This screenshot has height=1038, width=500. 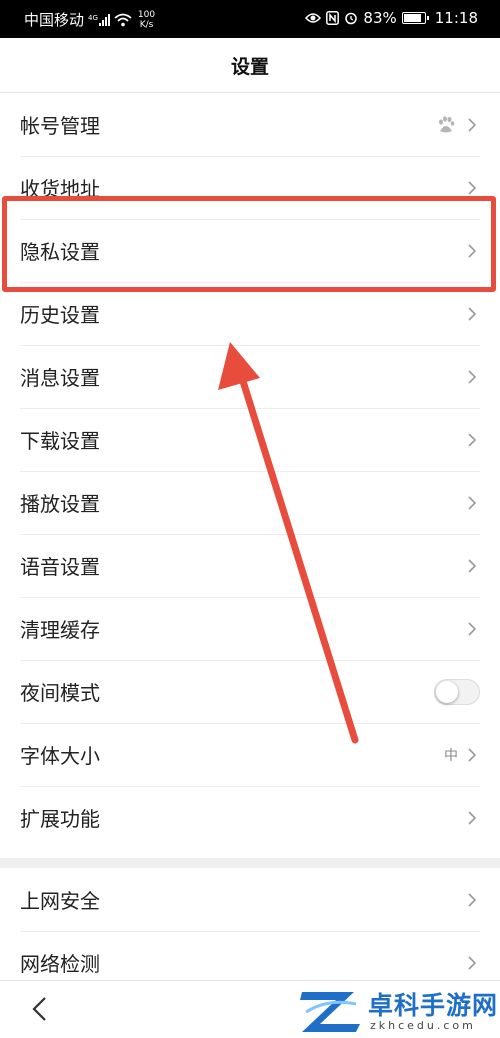 I want to click on settings-item-label: 字体大小, so click(x=60, y=756).